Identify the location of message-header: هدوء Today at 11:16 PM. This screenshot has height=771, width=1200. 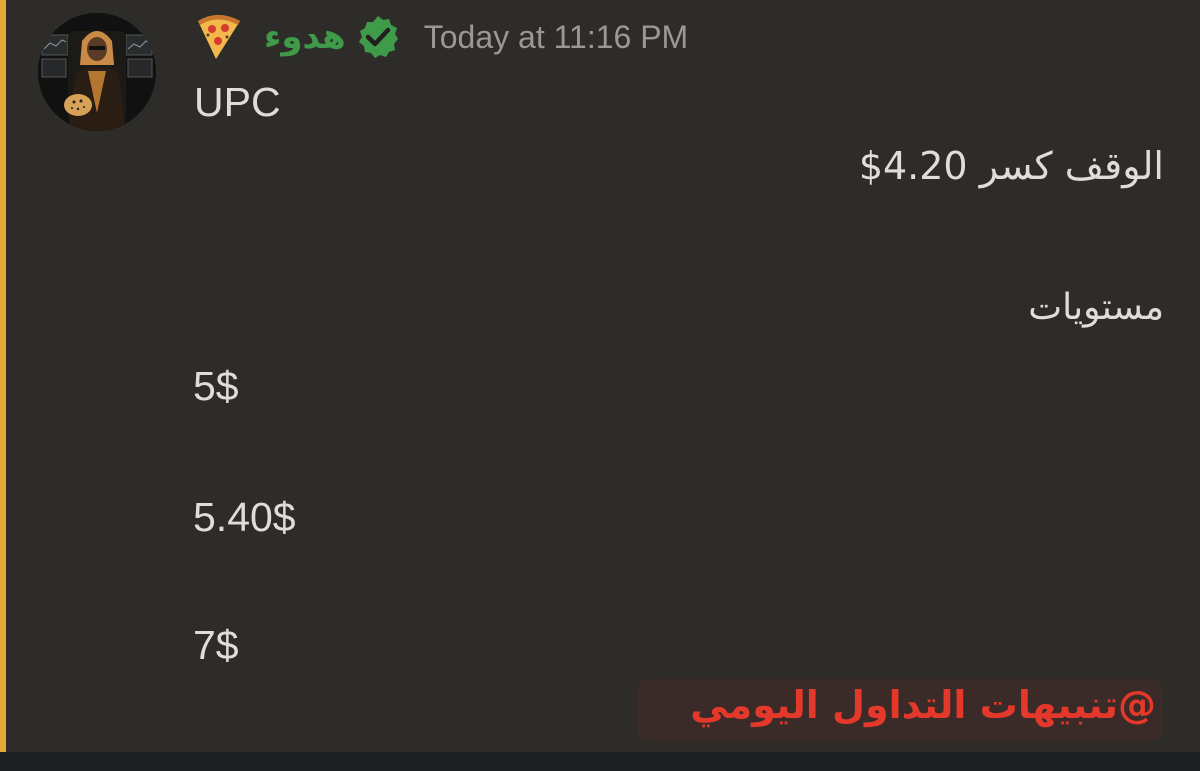
(440, 37).